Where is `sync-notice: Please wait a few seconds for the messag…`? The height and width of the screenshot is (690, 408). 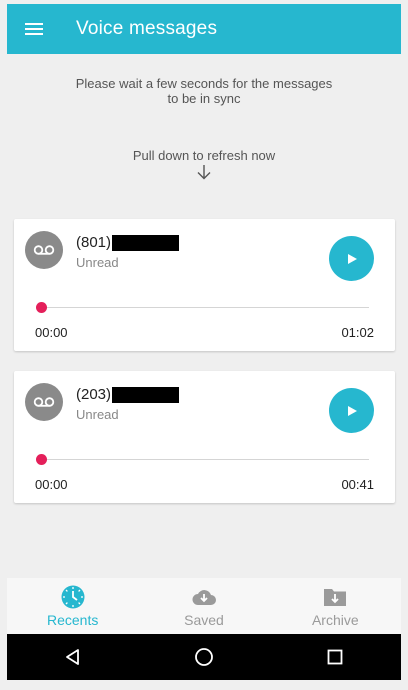 sync-notice: Please wait a few seconds for the messag… is located at coordinates (204, 91).